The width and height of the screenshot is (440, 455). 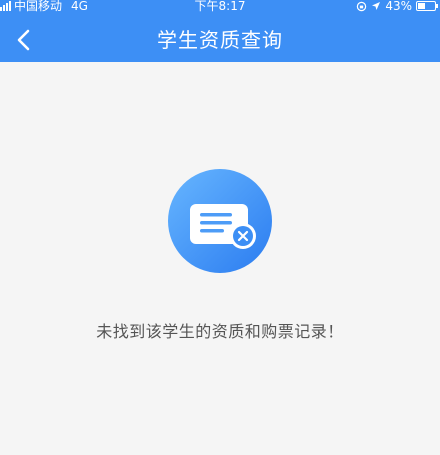 What do you see at coordinates (220, 7) in the screenshot?
I see `status-bar: 中国移动 4G 下午8:17 43%` at bounding box center [220, 7].